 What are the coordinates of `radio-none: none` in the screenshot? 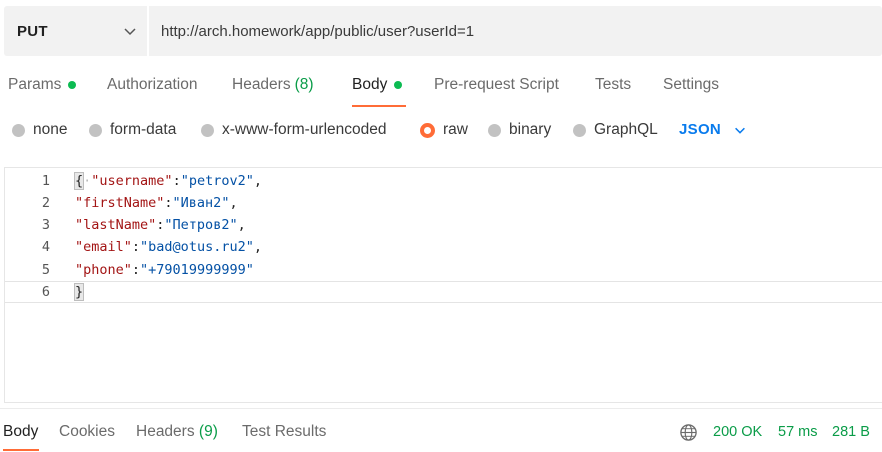 It's located at (39, 130).